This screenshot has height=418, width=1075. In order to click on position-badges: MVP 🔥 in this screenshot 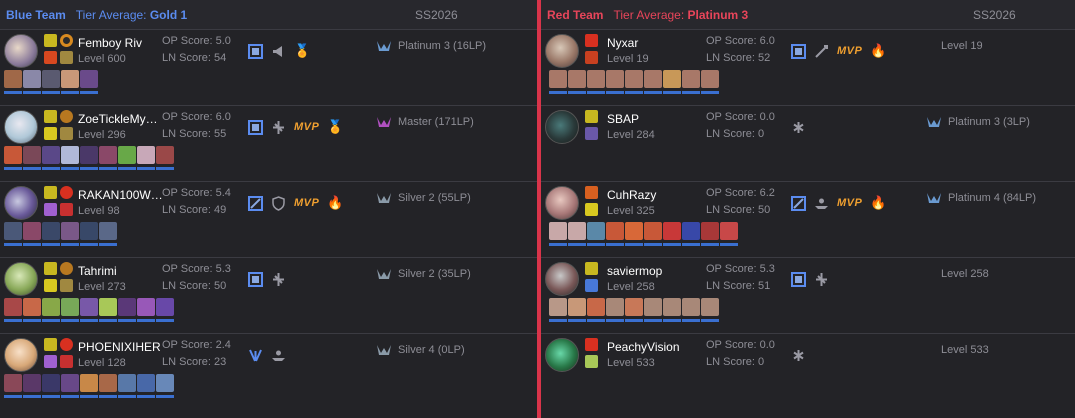, I will do `click(296, 203)`.